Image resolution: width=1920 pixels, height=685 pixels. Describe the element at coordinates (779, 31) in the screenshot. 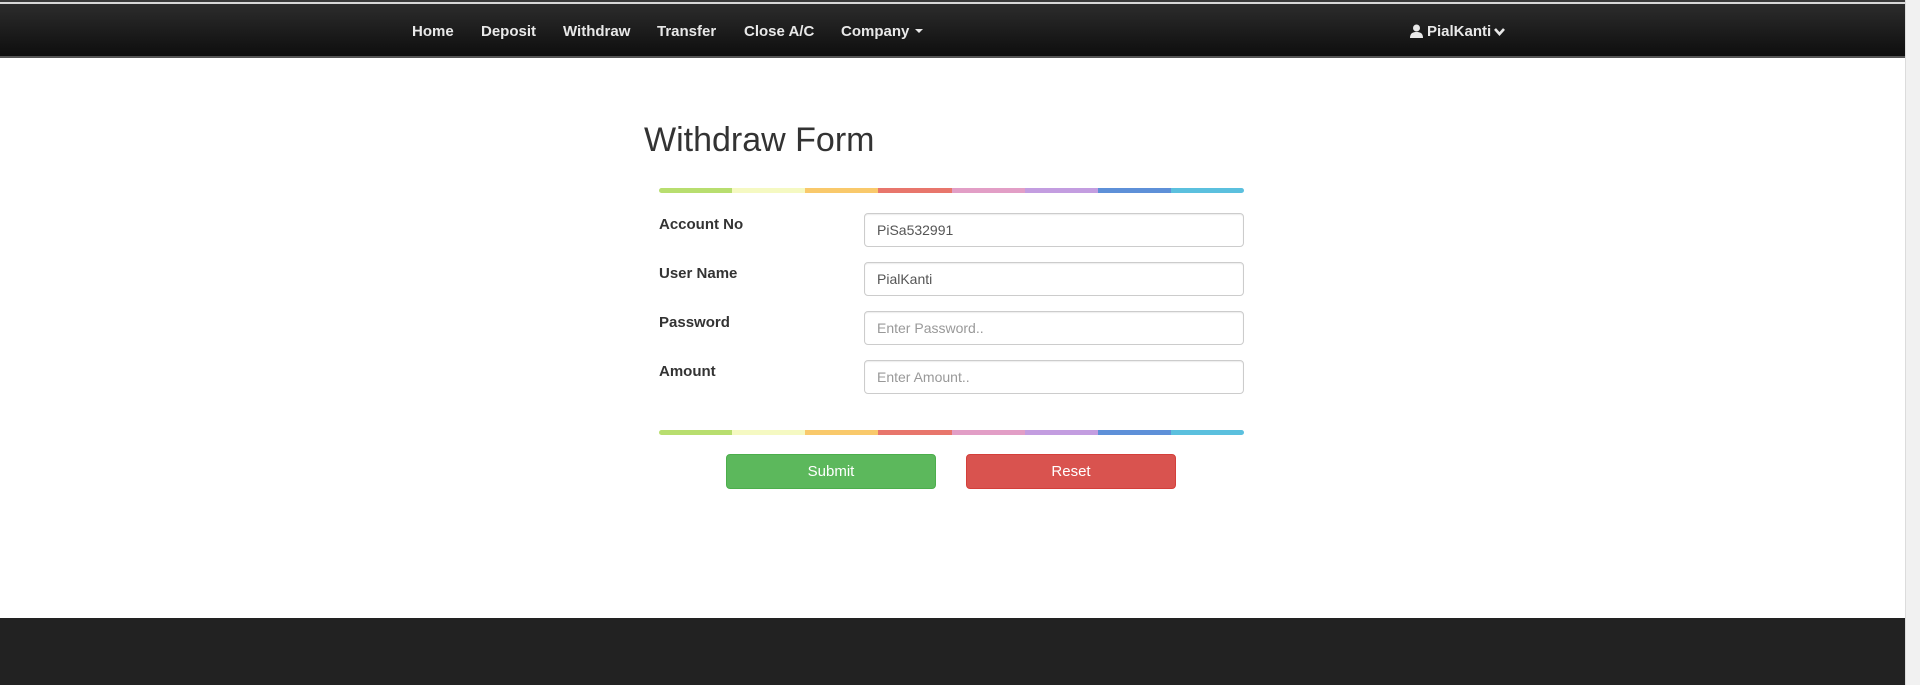

I see `nav-close-account: Close A/C` at that location.